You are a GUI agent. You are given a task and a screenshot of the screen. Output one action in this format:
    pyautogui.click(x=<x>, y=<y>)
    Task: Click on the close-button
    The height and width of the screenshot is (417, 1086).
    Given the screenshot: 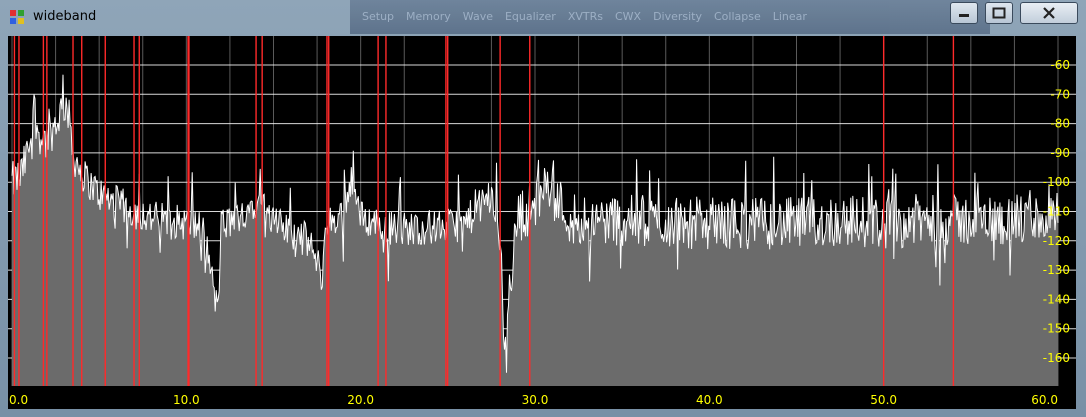 What is the action you would take?
    pyautogui.click(x=1049, y=13)
    